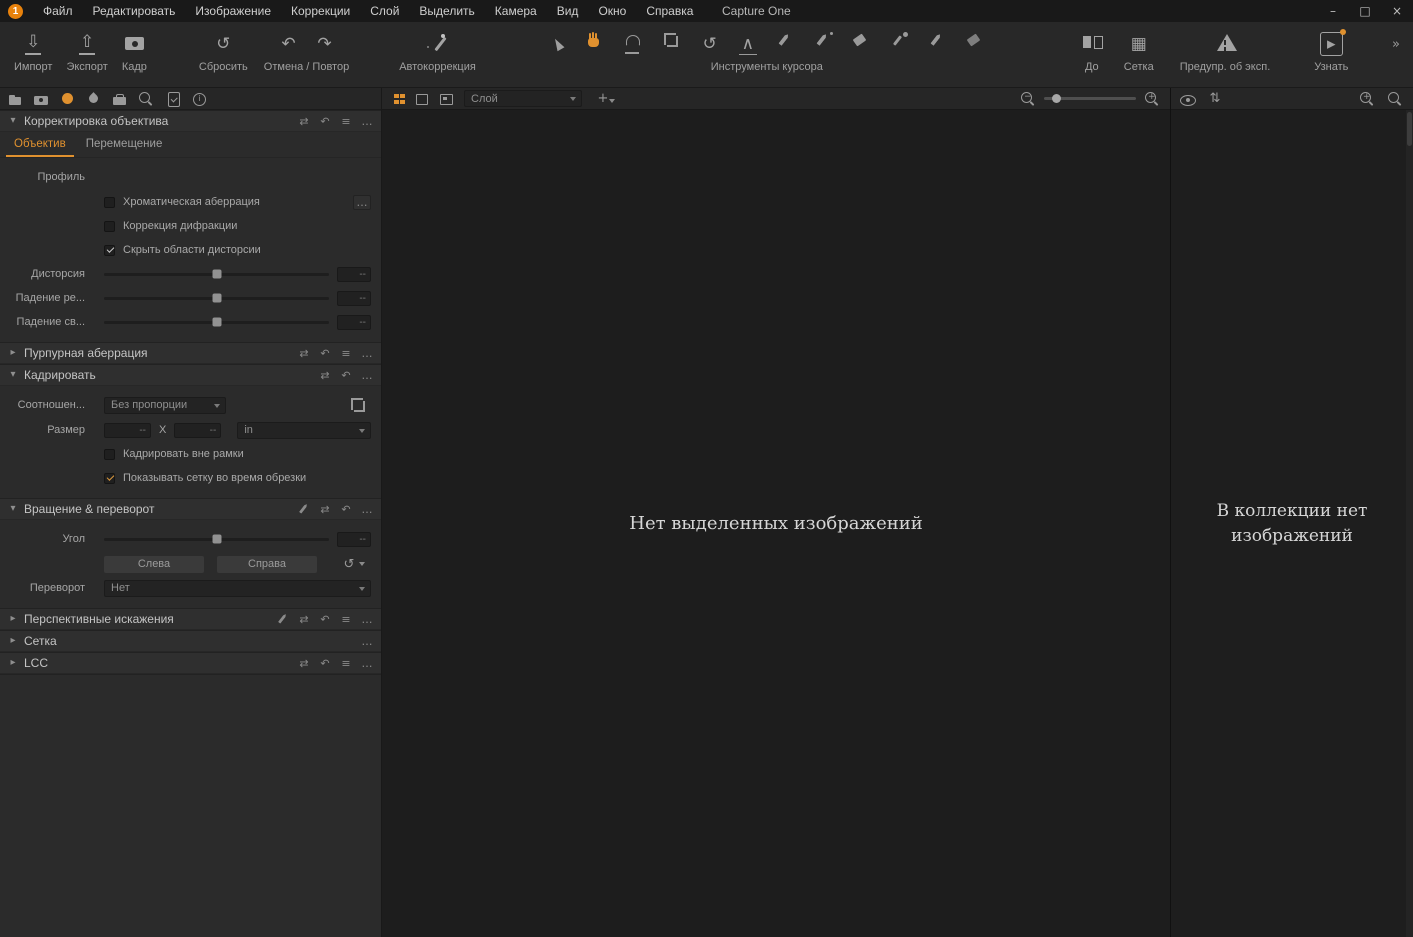 The height and width of the screenshot is (937, 1413). What do you see at coordinates (568, 11) in the screenshot?
I see `menu-view: Вид` at bounding box center [568, 11].